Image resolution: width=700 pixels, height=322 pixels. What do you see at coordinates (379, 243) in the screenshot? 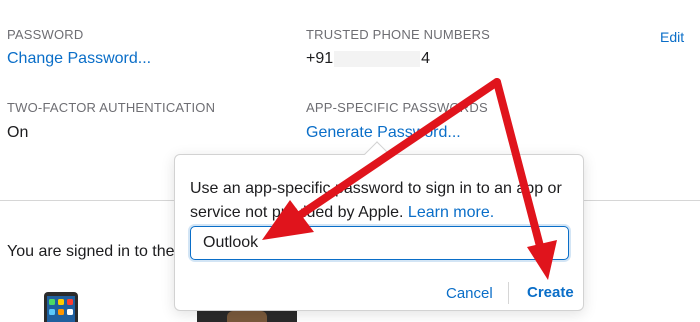
I see `password-label-input` at bounding box center [379, 243].